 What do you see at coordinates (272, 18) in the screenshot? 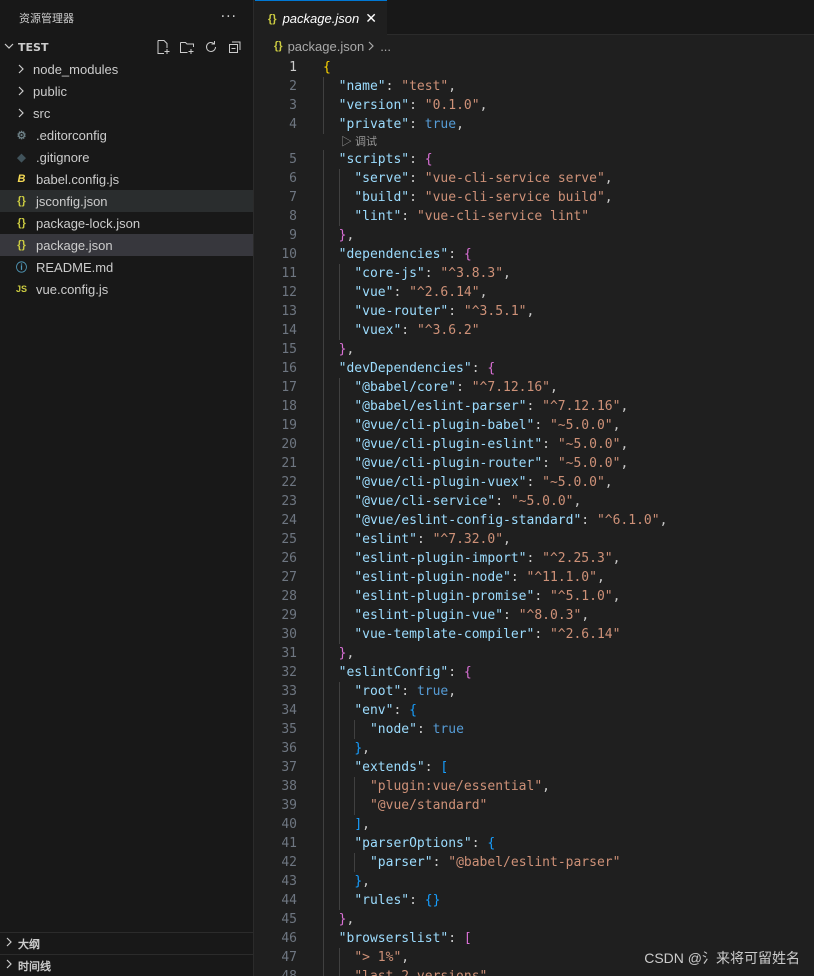
I see `json-icon: {}` at bounding box center [272, 18].